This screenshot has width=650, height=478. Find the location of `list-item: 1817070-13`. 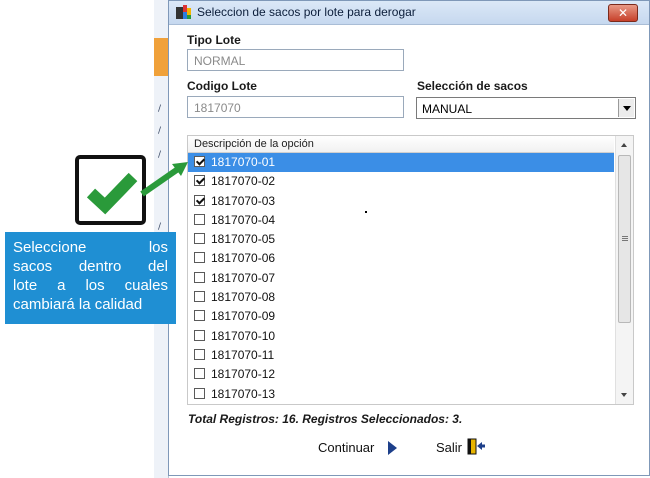

list-item: 1817070-13 is located at coordinates (401, 394).